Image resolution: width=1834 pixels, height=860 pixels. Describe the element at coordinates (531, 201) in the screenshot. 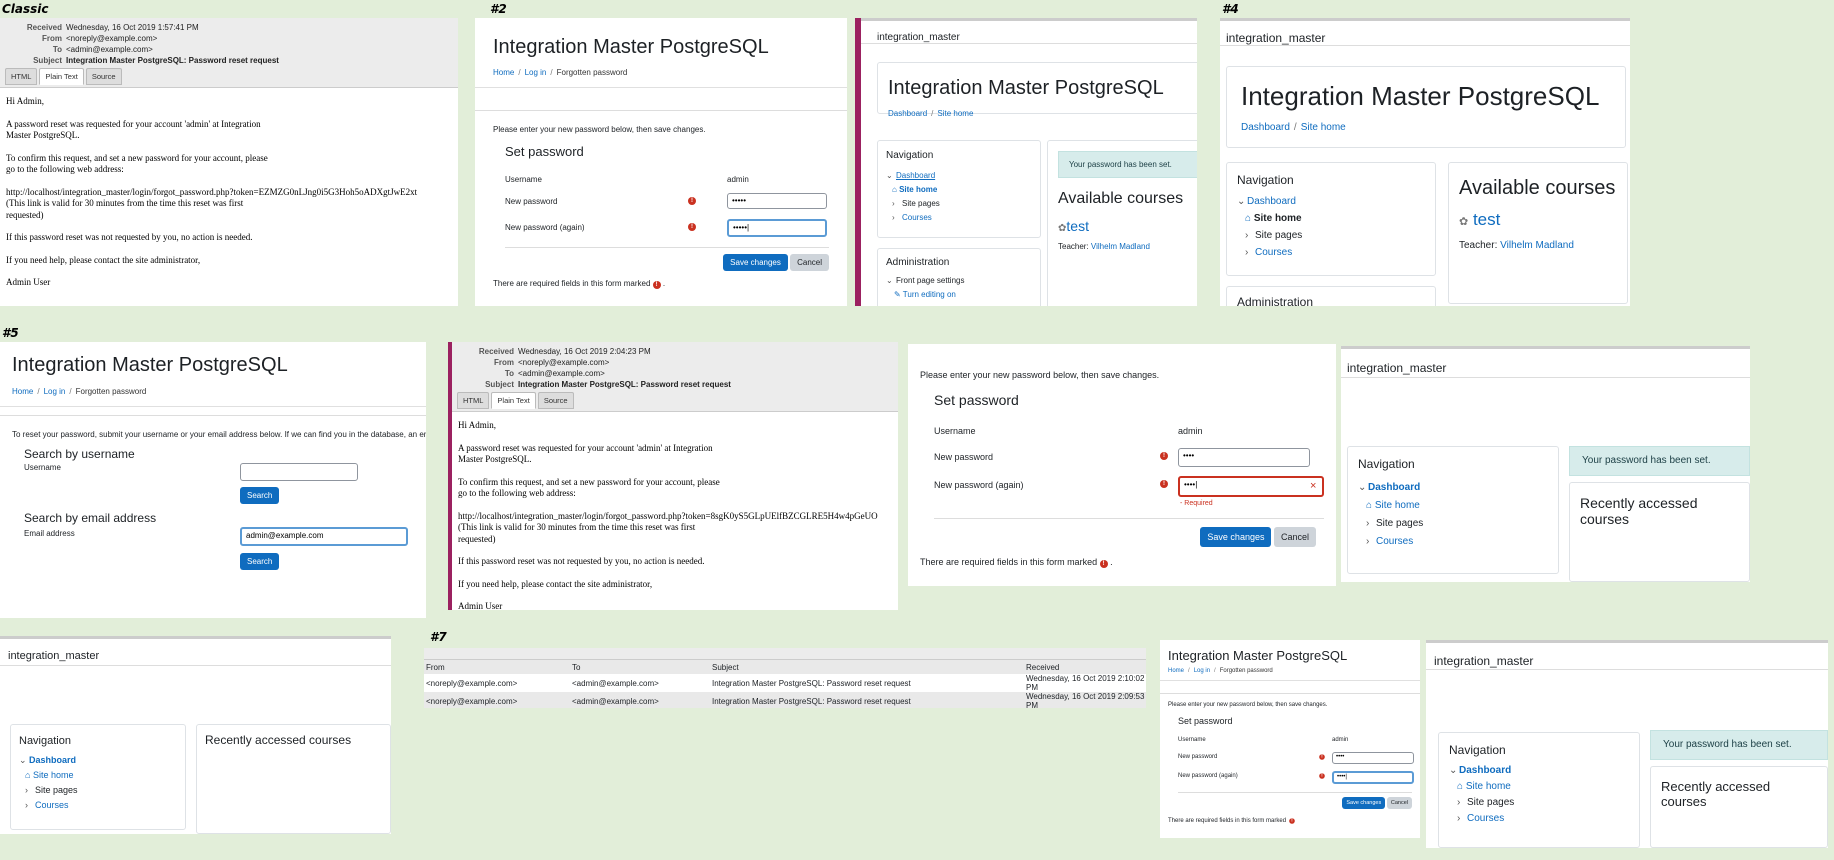

I see `new-password-label: New password` at that location.